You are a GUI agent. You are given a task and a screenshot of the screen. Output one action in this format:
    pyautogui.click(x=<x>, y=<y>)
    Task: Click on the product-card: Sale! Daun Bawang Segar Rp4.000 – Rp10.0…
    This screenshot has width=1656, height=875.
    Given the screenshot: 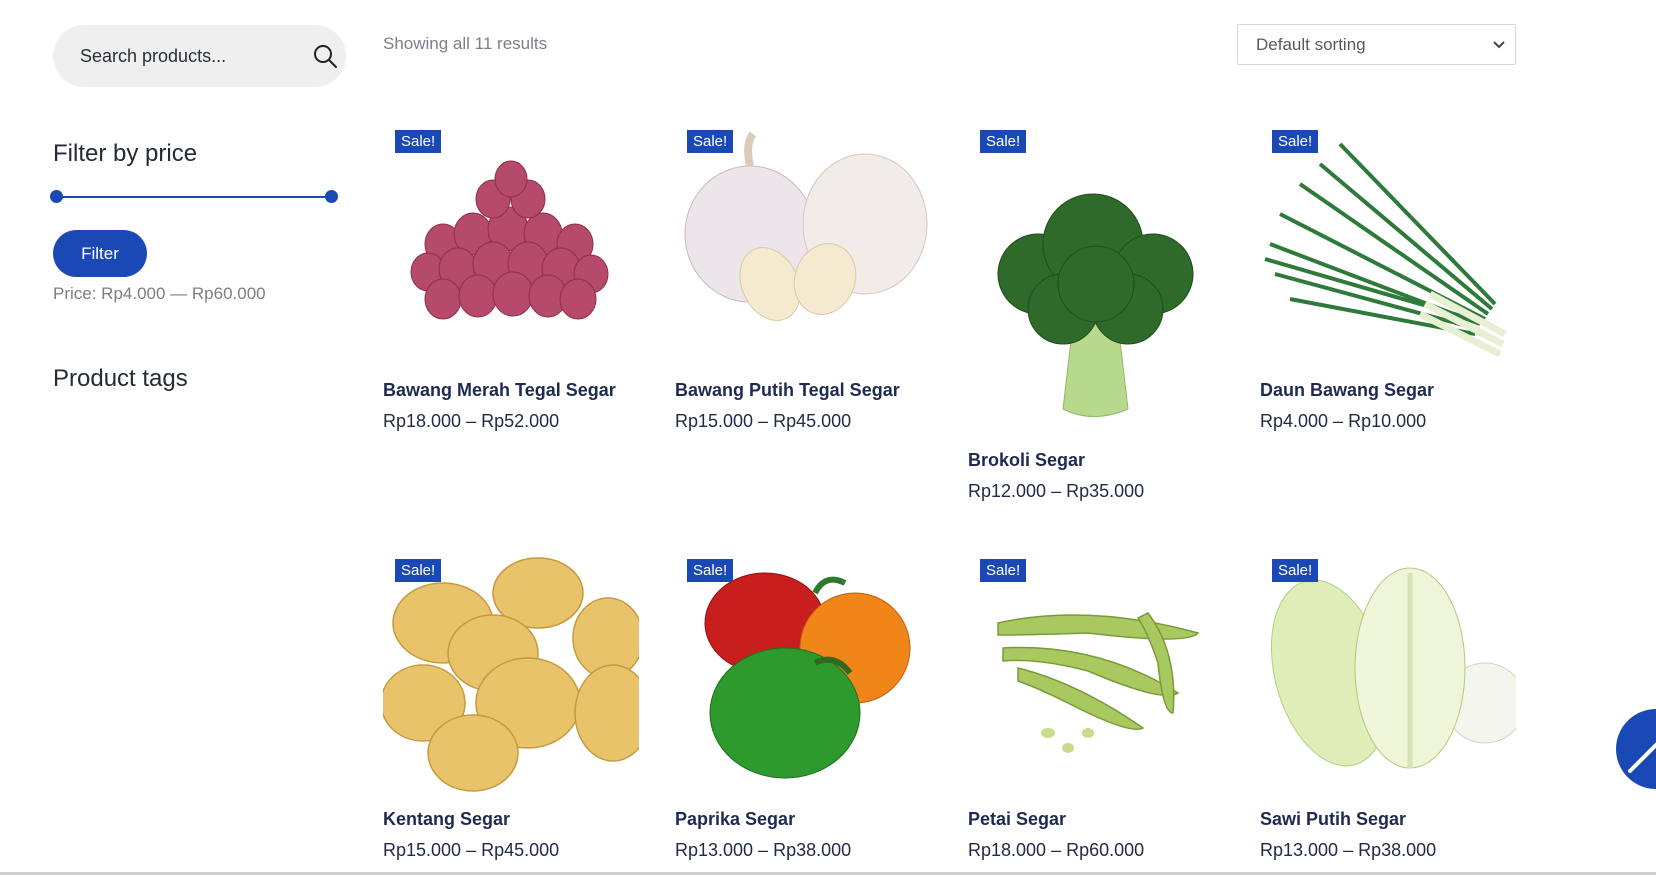 What is the action you would take?
    pyautogui.click(x=1388, y=278)
    